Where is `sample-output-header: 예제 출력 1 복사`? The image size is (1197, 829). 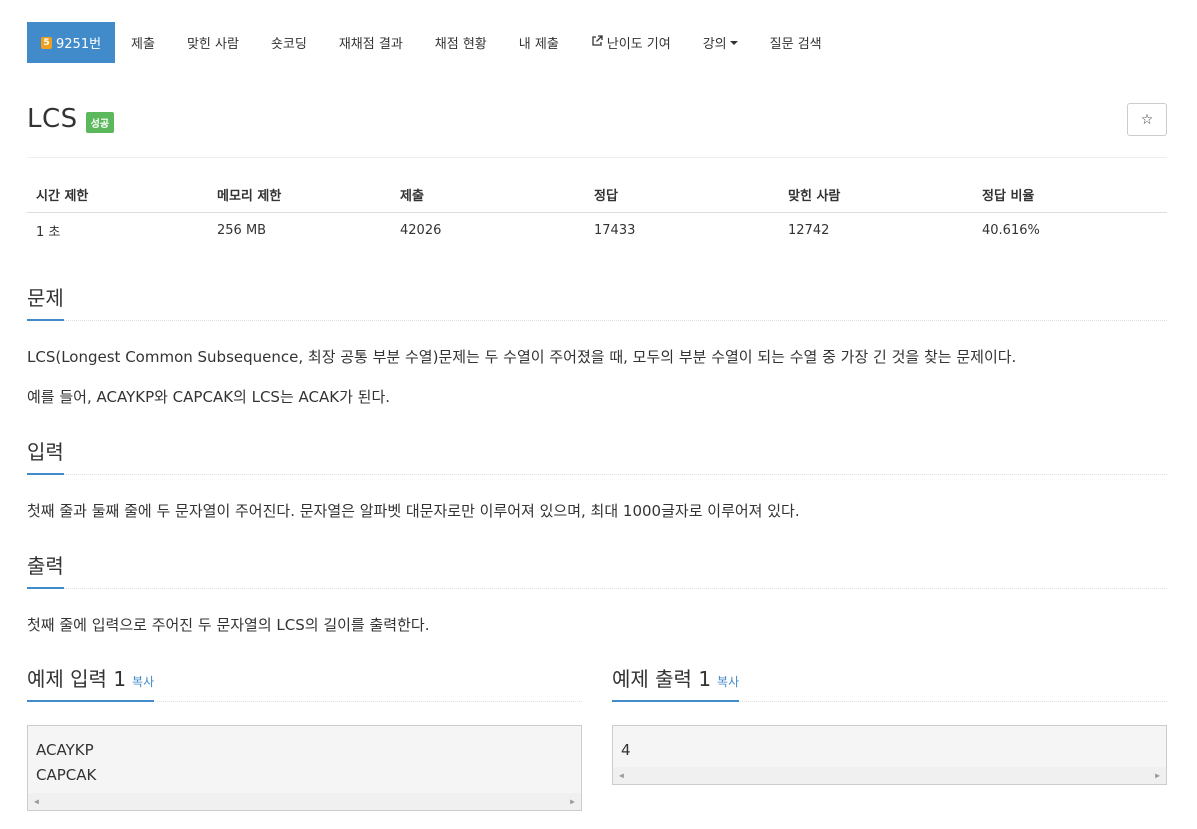
sample-output-header: 예제 출력 1 복사 is located at coordinates (889, 682).